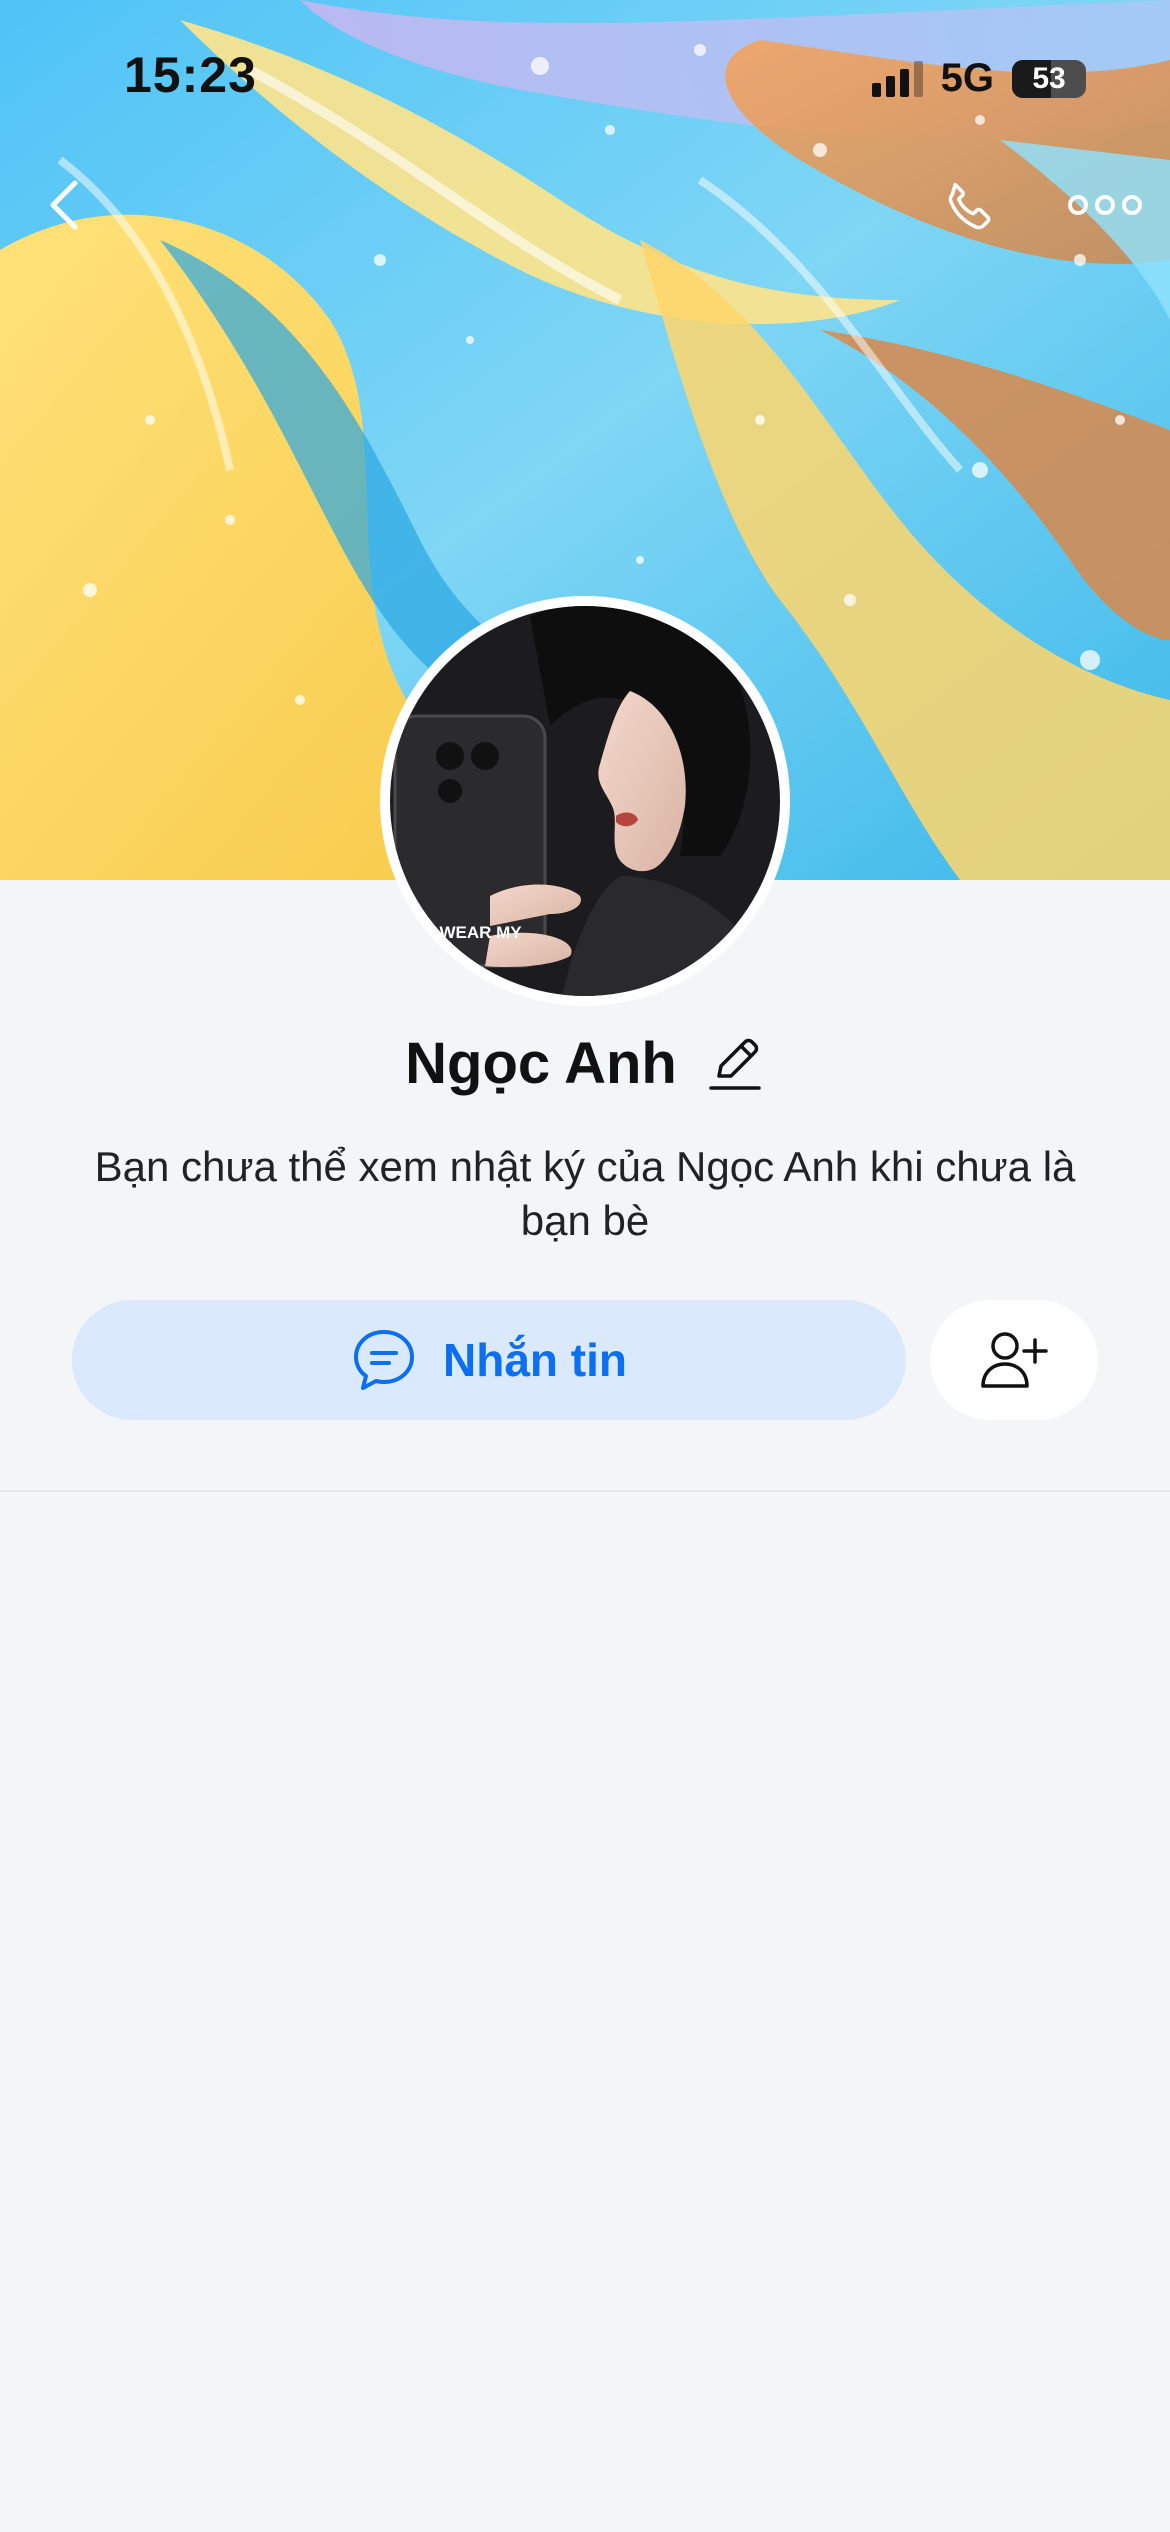  I want to click on name-row: Ngọc Anh, so click(585, 1063).